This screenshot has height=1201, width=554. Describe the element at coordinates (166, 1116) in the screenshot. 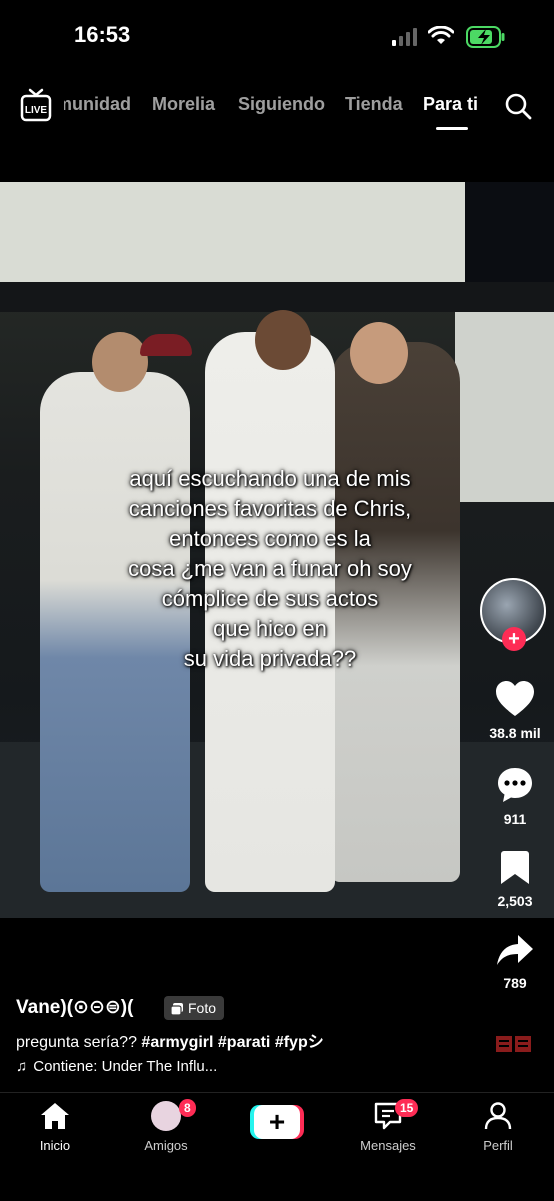

I see `friends-avatar` at that location.